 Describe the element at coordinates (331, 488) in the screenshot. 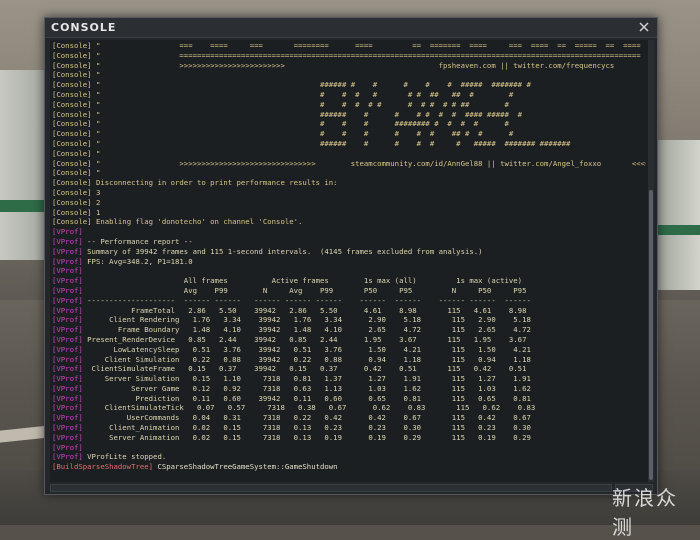

I see `console-input` at that location.